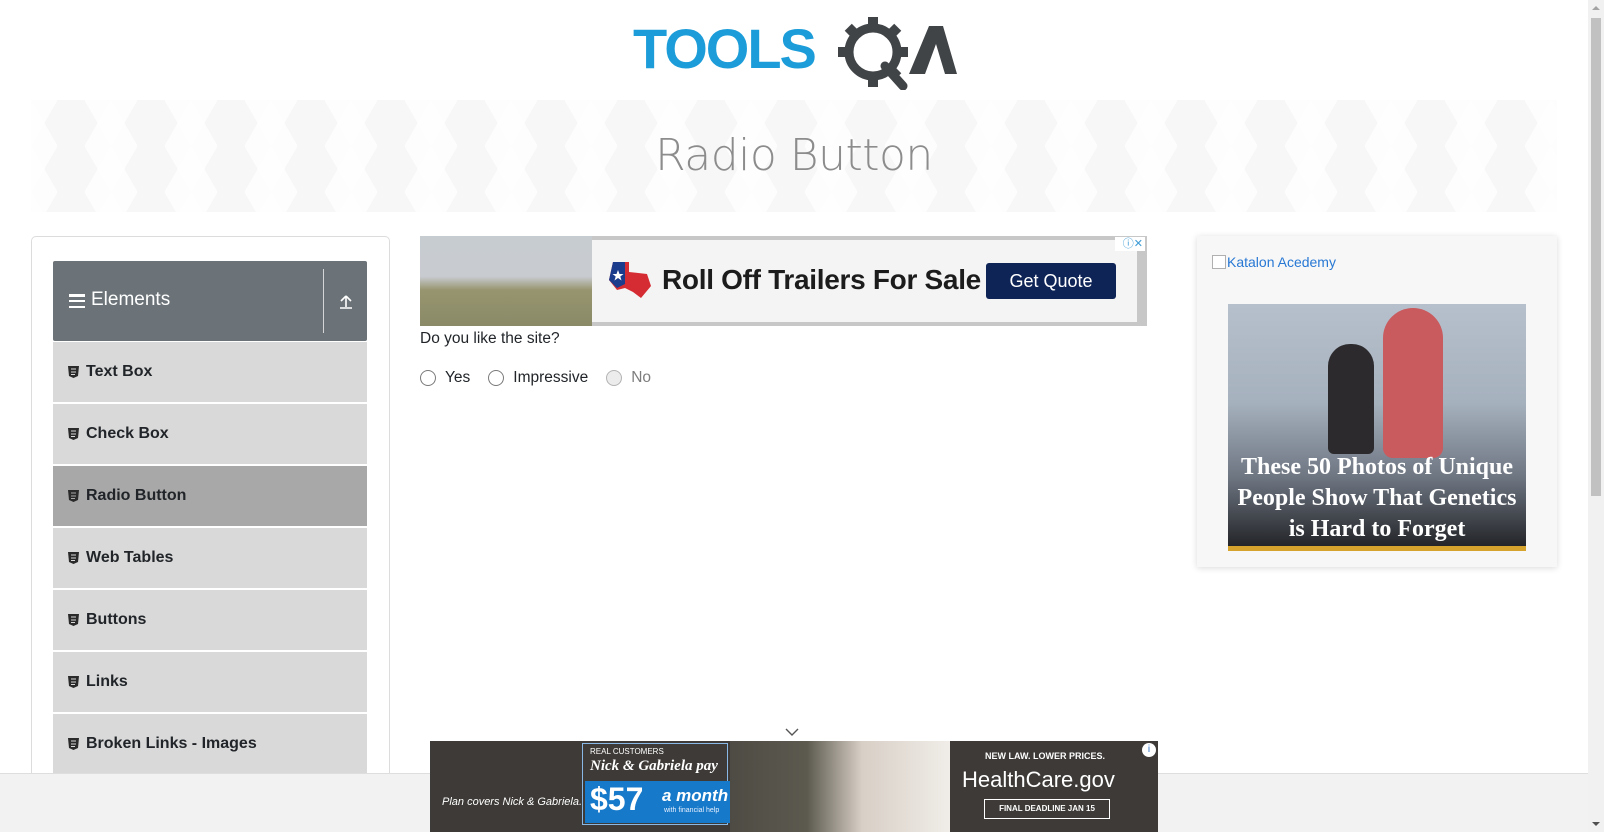 This screenshot has width=1604, height=832. What do you see at coordinates (210, 683) in the screenshot?
I see `sidebar-item-links: Links` at bounding box center [210, 683].